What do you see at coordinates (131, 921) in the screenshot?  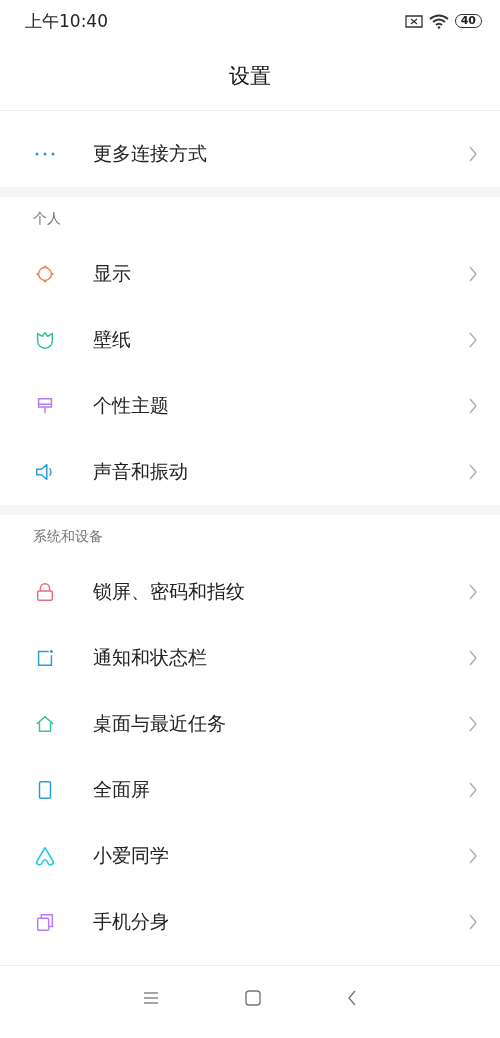 I see `row-label: 手机分身` at bounding box center [131, 921].